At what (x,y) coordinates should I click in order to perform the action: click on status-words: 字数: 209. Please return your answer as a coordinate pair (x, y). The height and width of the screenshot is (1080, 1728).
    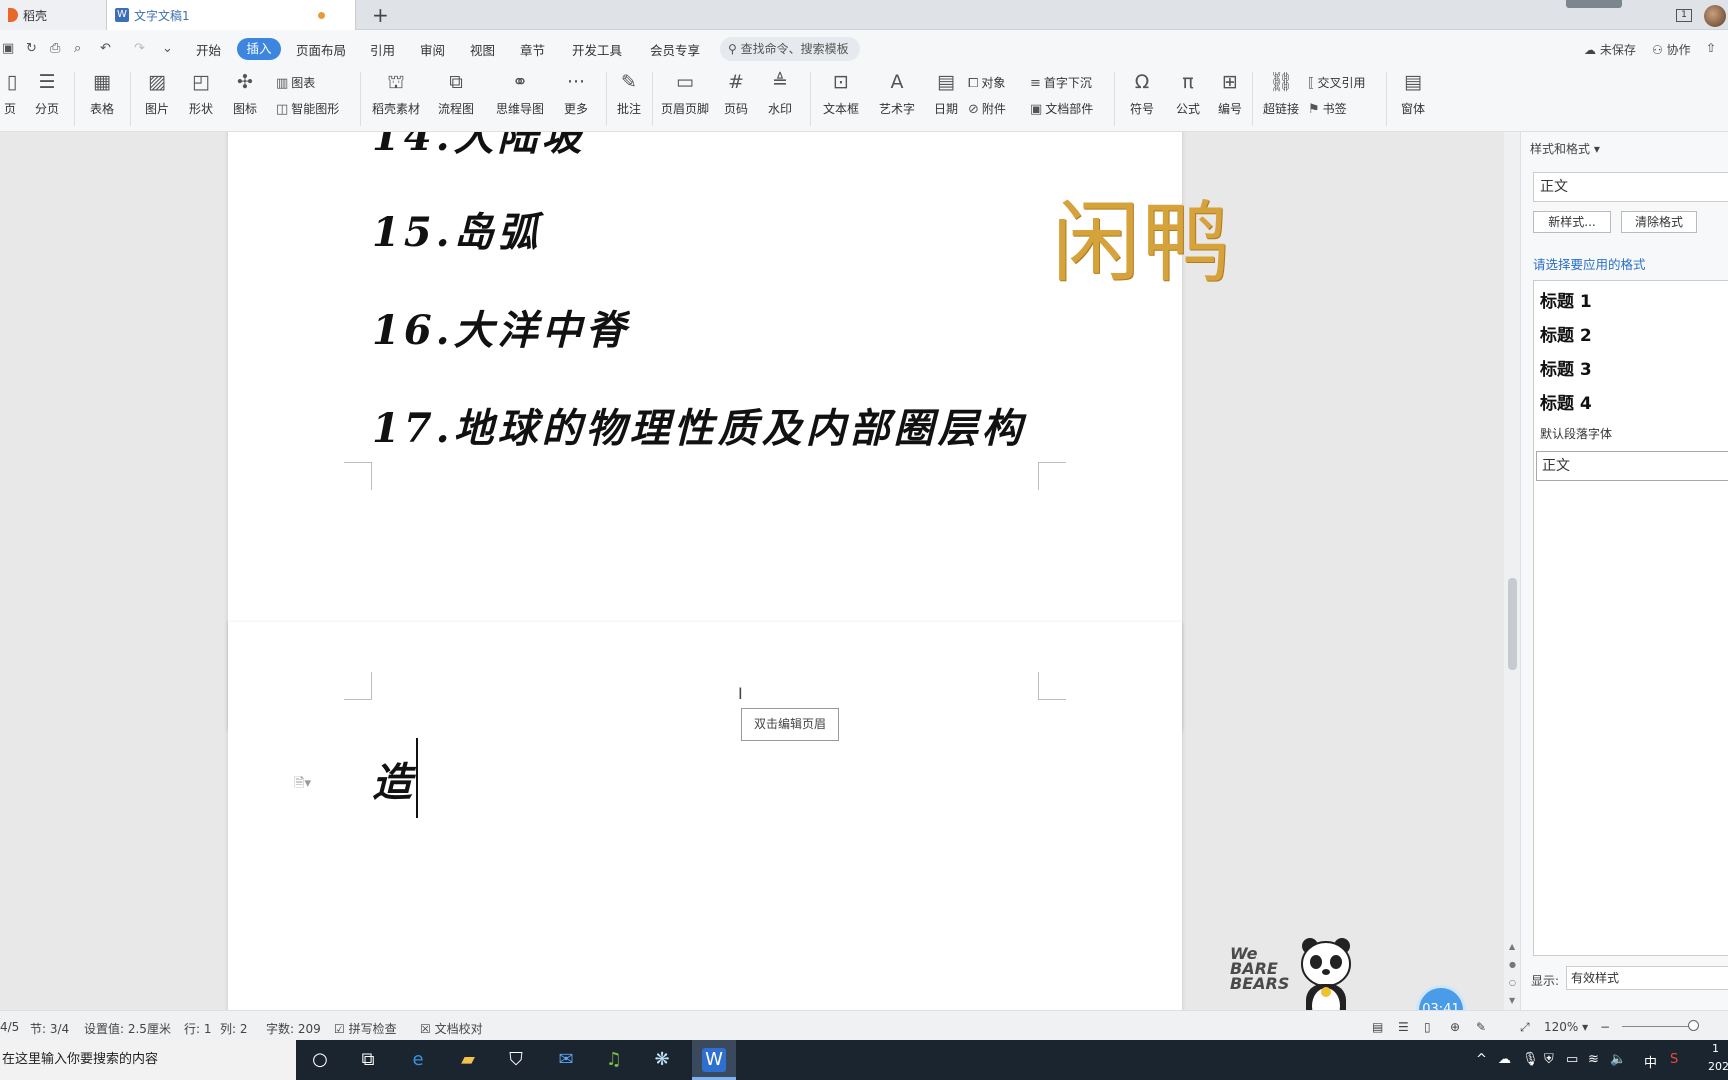
    Looking at the image, I should click on (293, 1028).